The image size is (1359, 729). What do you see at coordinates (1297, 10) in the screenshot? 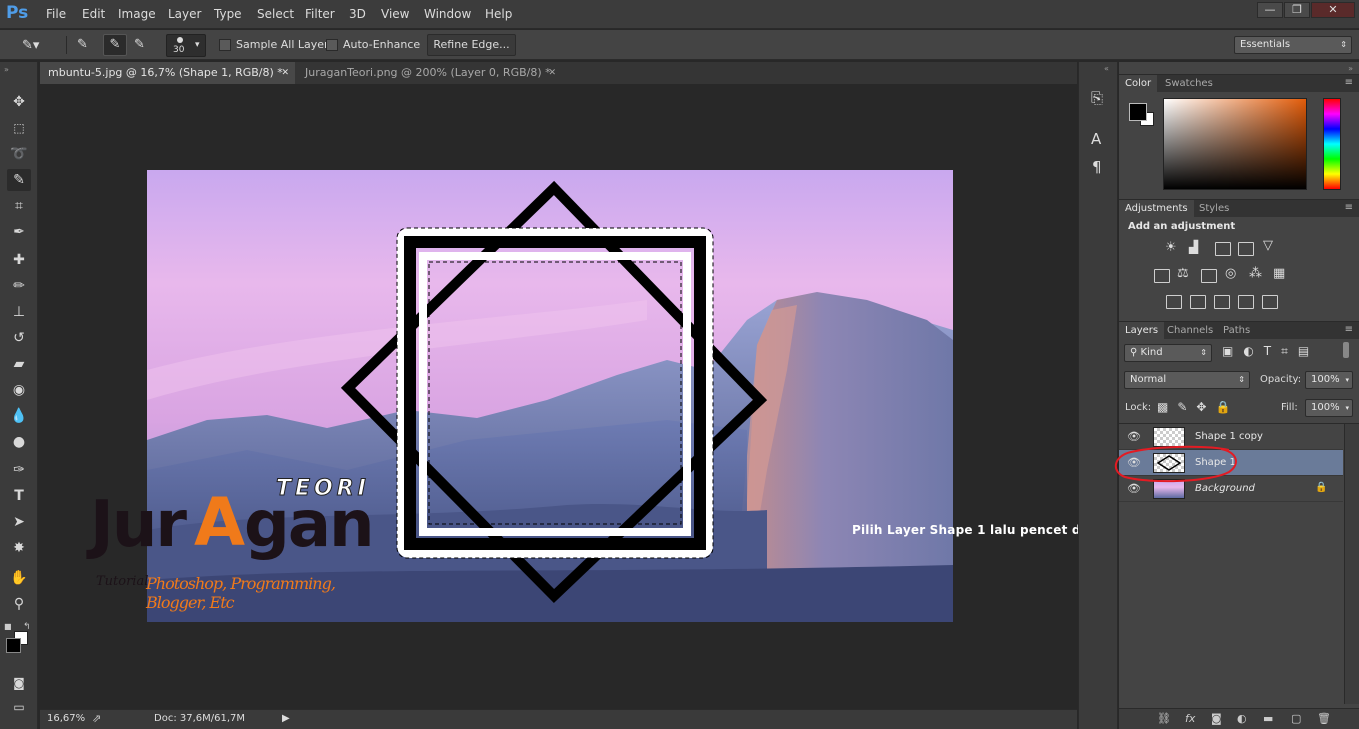
I see `restore-button: ❐` at bounding box center [1297, 10].